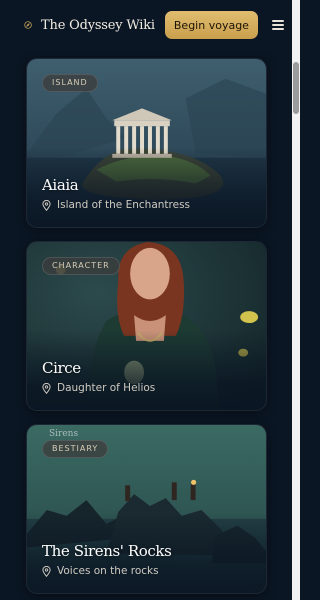 This screenshot has height=600, width=320. What do you see at coordinates (296, 88) in the screenshot?
I see `scrollbar-thumb` at bounding box center [296, 88].